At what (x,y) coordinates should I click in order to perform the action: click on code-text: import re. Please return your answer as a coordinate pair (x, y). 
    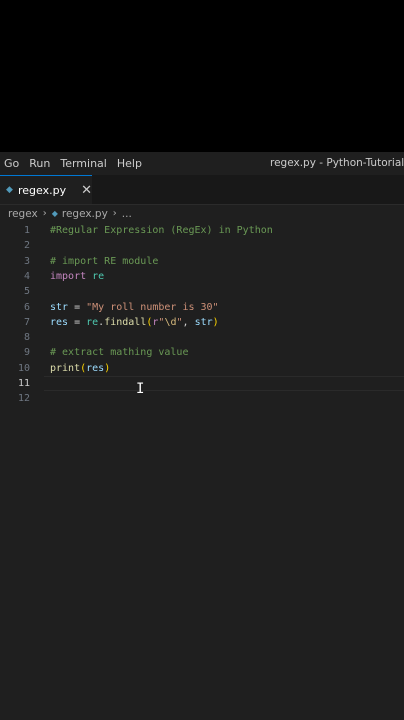
    Looking at the image, I should click on (77, 276).